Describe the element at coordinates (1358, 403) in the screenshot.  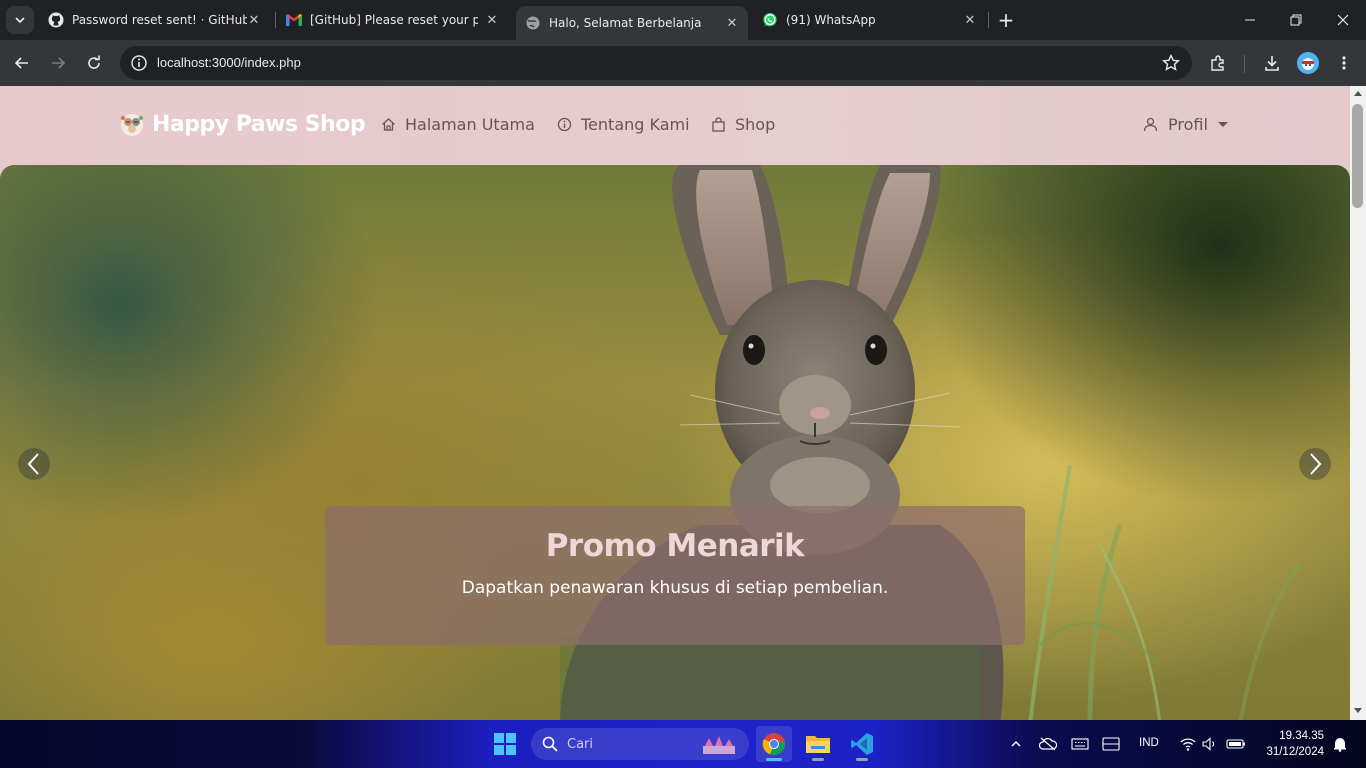
I see `page-scrollbar` at that location.